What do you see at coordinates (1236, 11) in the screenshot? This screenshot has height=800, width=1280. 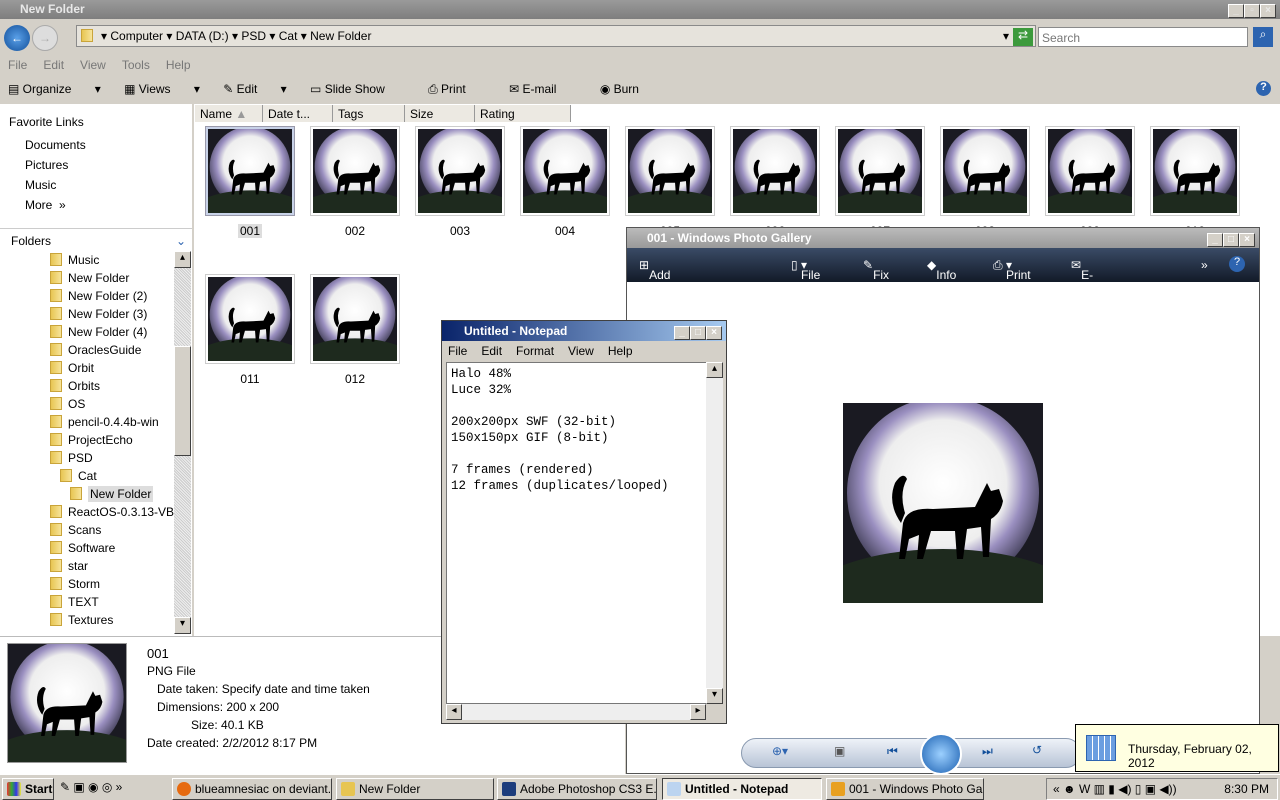 I see `minimize-button: _` at bounding box center [1236, 11].